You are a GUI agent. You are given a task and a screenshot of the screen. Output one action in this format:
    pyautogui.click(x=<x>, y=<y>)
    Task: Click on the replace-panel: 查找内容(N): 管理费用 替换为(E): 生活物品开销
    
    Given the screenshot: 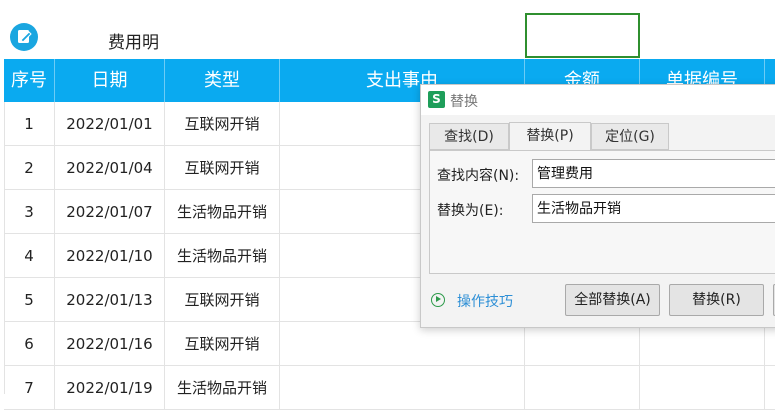 What is the action you would take?
    pyautogui.click(x=602, y=212)
    